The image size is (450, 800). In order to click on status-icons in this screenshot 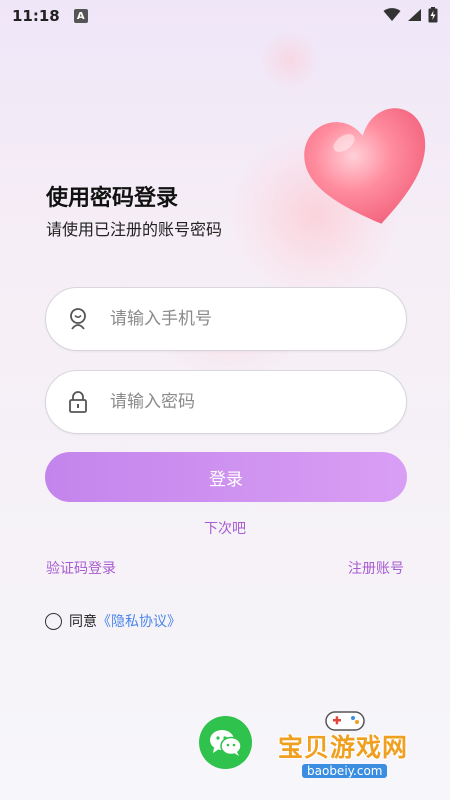, I will do `click(410, 15)`.